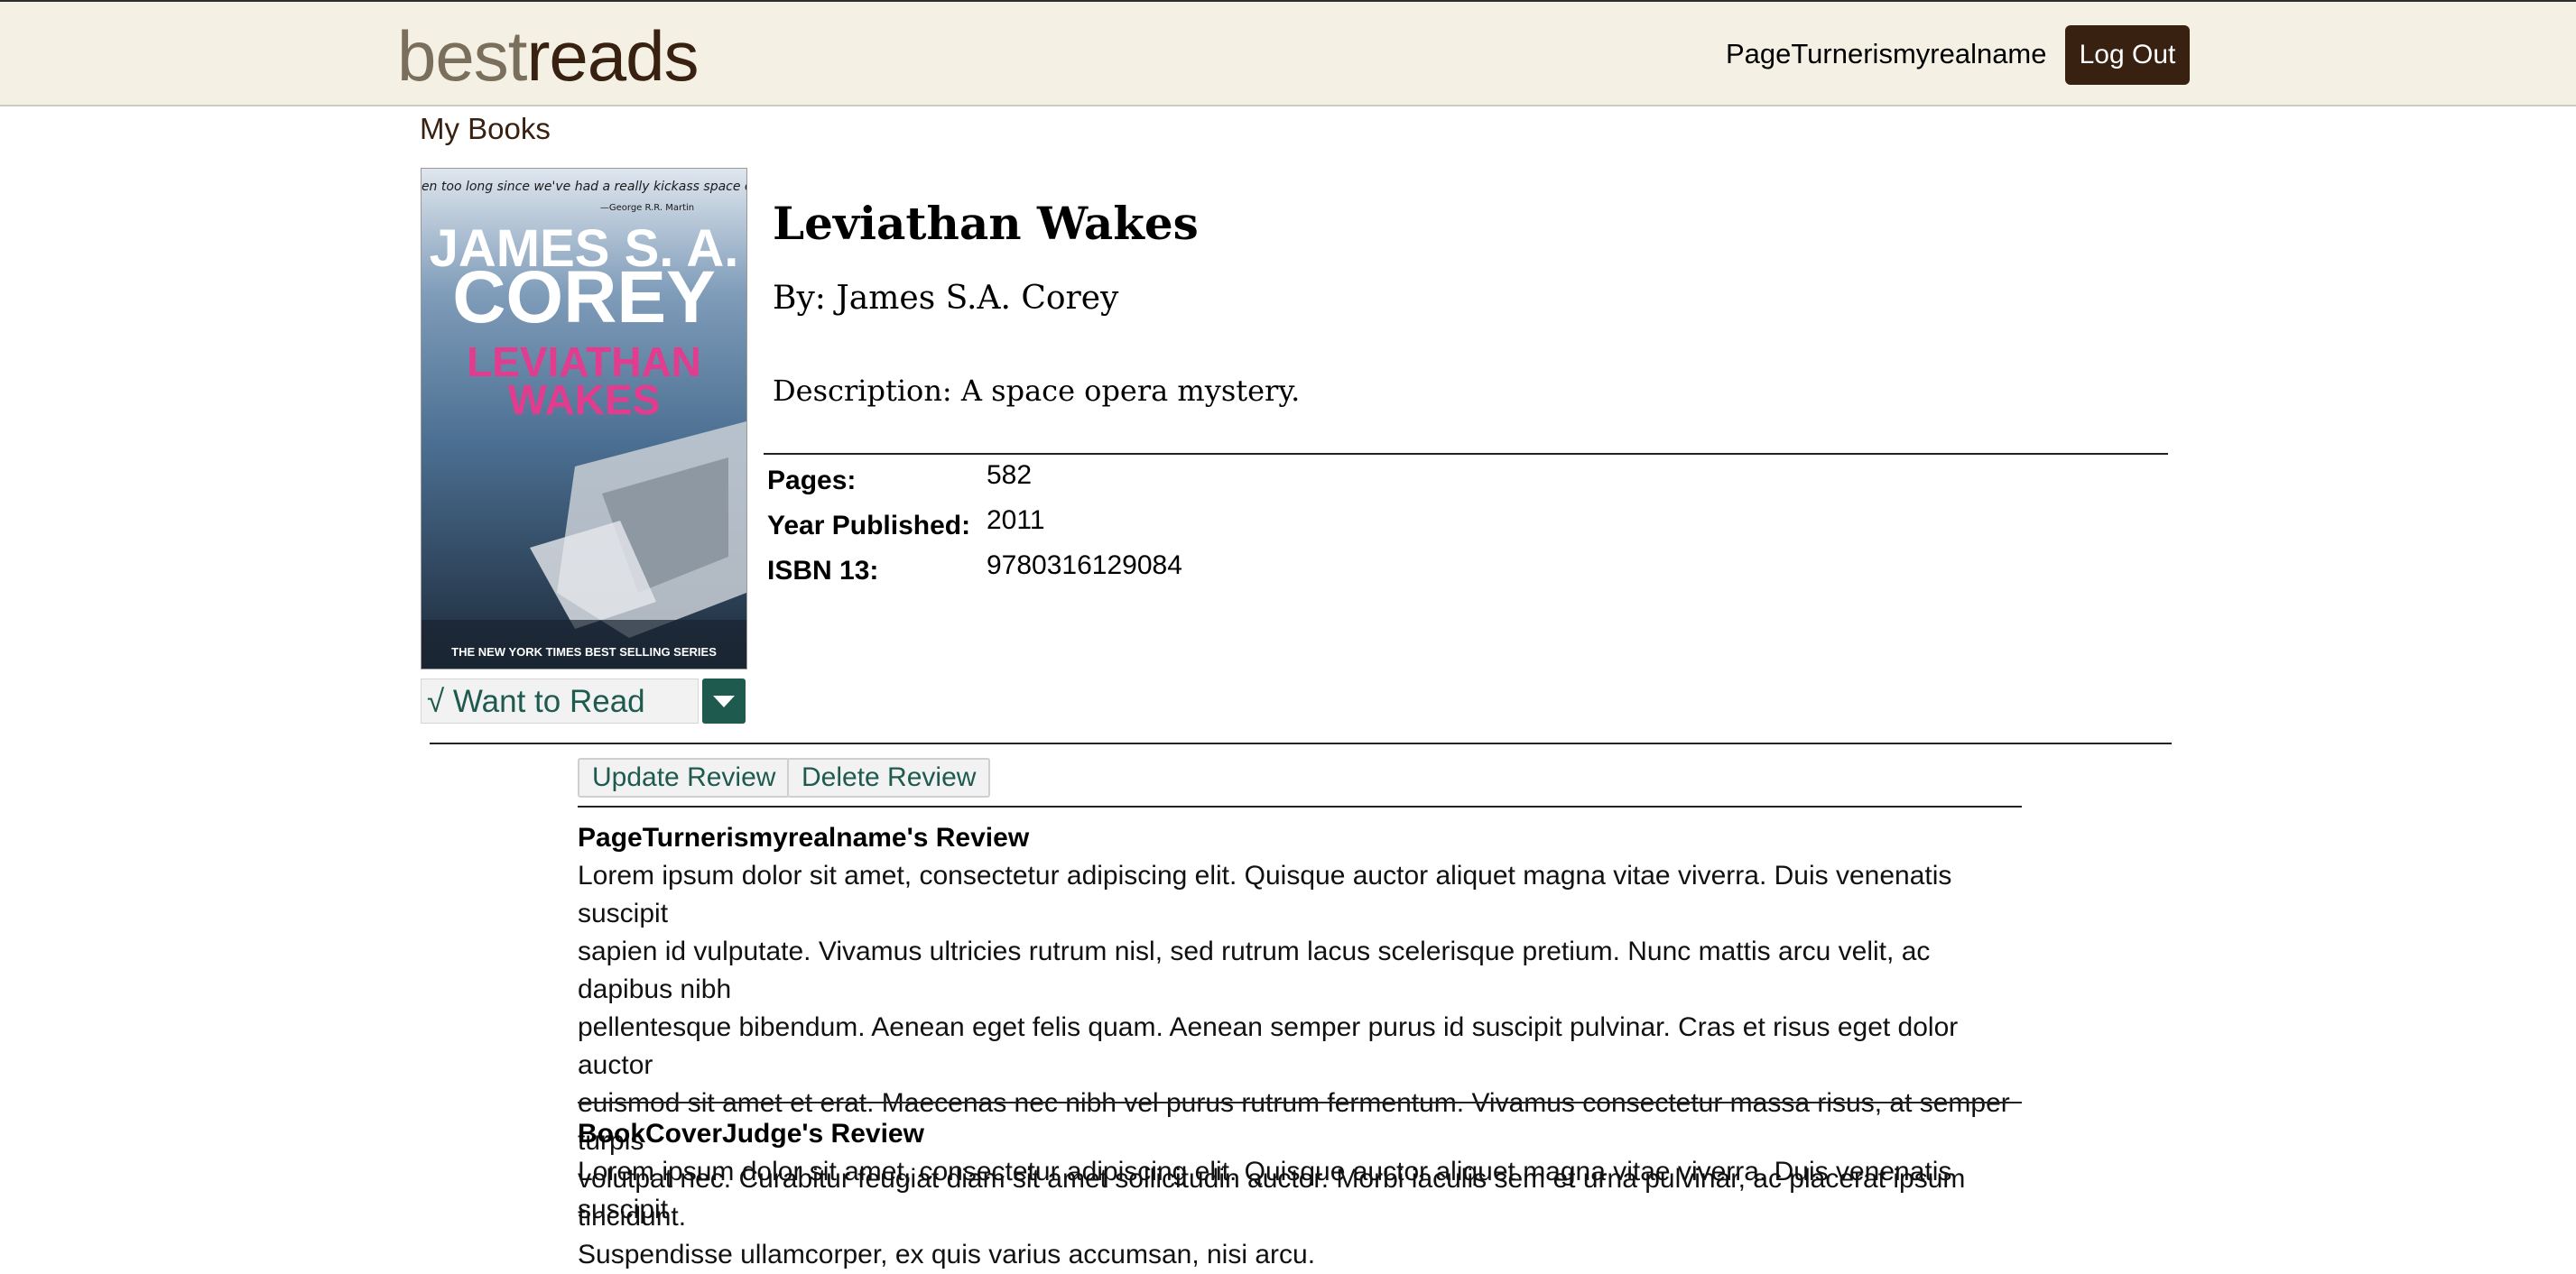  I want to click on cover-banner: THE NEW YORK TIMES BEST SELLING SERIES, so click(584, 652).